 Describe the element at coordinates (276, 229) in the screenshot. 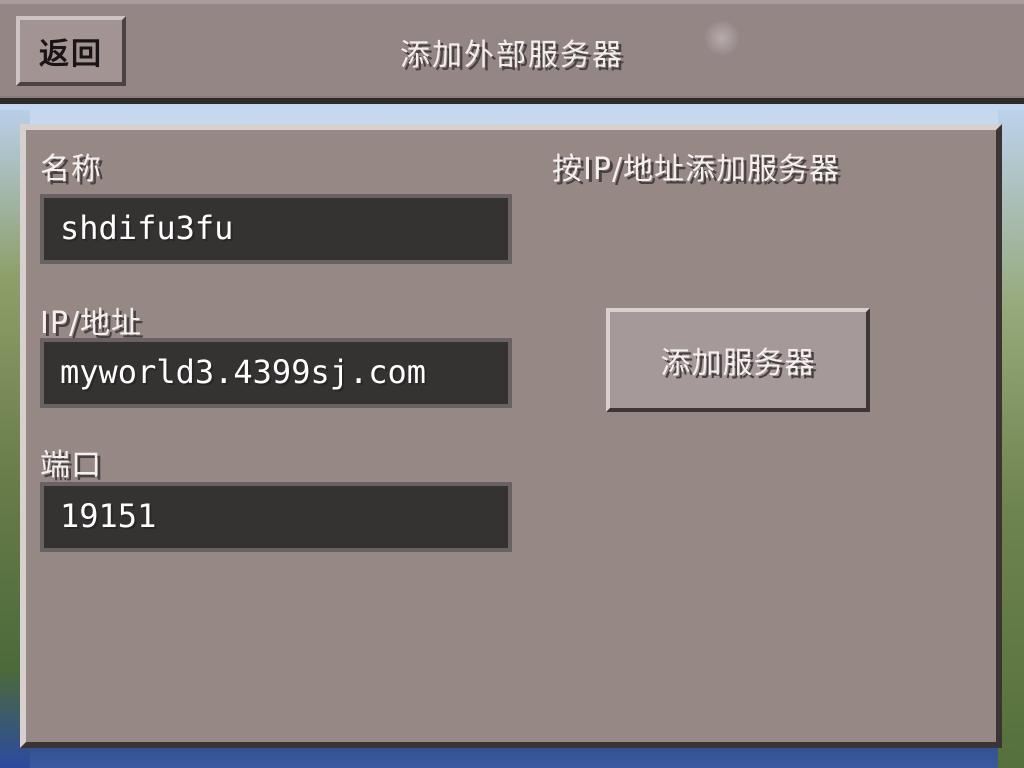

I see `name-input: shdifu3fu` at that location.